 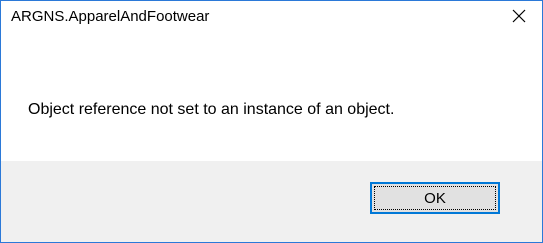 What do you see at coordinates (110, 16) in the screenshot?
I see `dialog-title: ARGNS.ApparelAndFootwear` at bounding box center [110, 16].